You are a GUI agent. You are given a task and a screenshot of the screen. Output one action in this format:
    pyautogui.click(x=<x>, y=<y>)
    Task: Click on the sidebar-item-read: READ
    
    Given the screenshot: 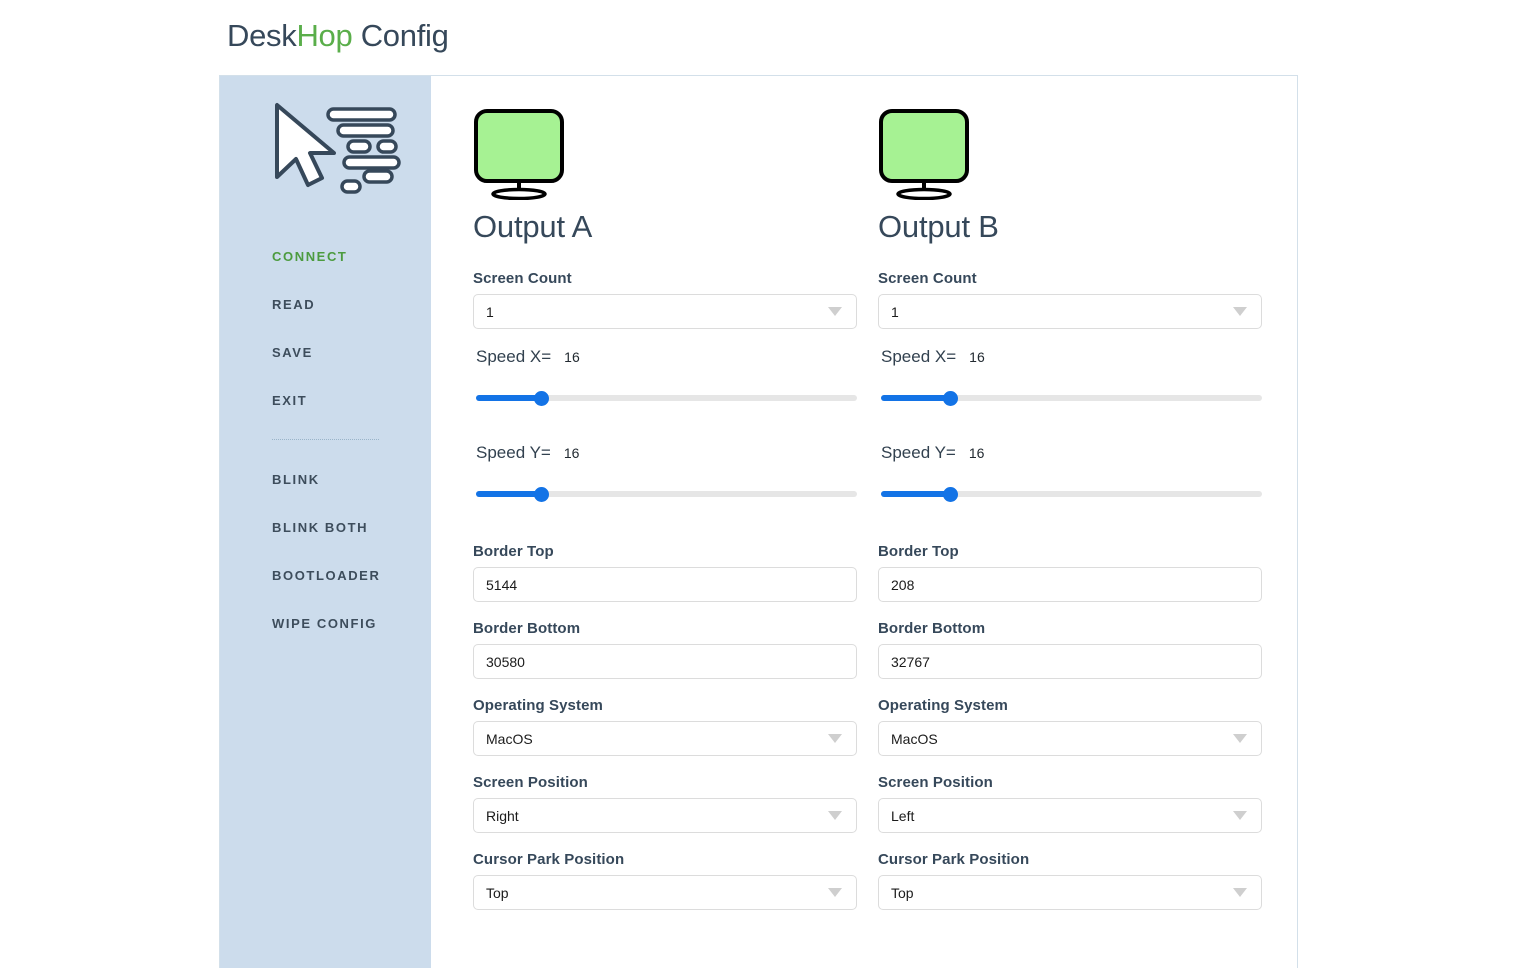 What is the action you would take?
    pyautogui.click(x=325, y=305)
    